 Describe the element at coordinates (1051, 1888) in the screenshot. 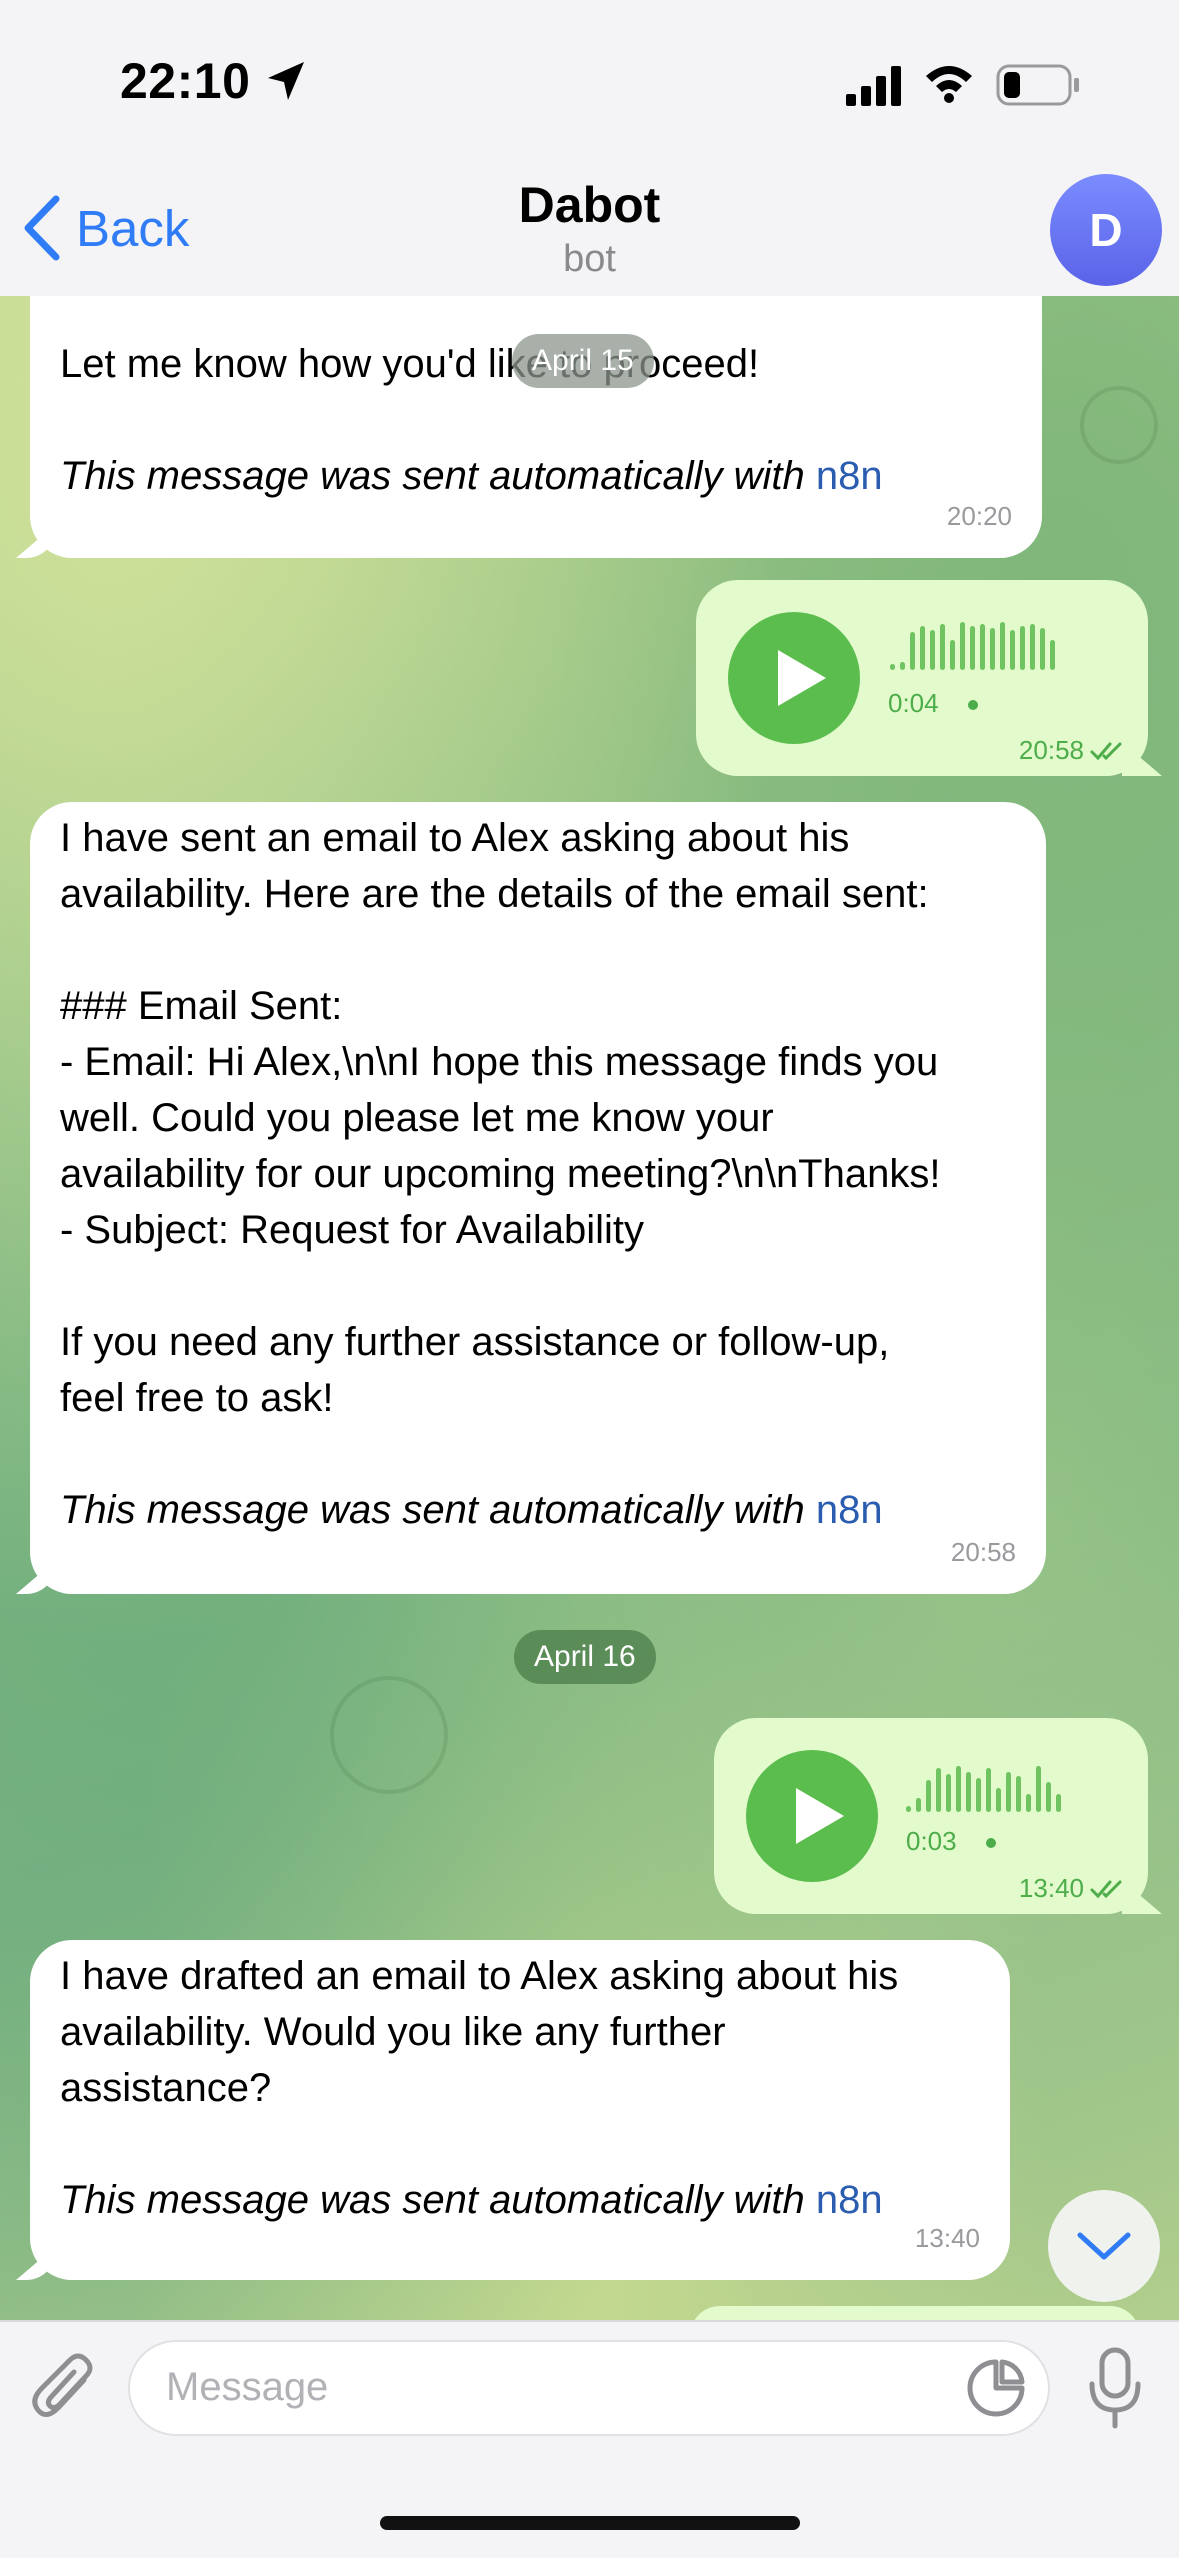

I see `message-time-text: 13:40` at that location.